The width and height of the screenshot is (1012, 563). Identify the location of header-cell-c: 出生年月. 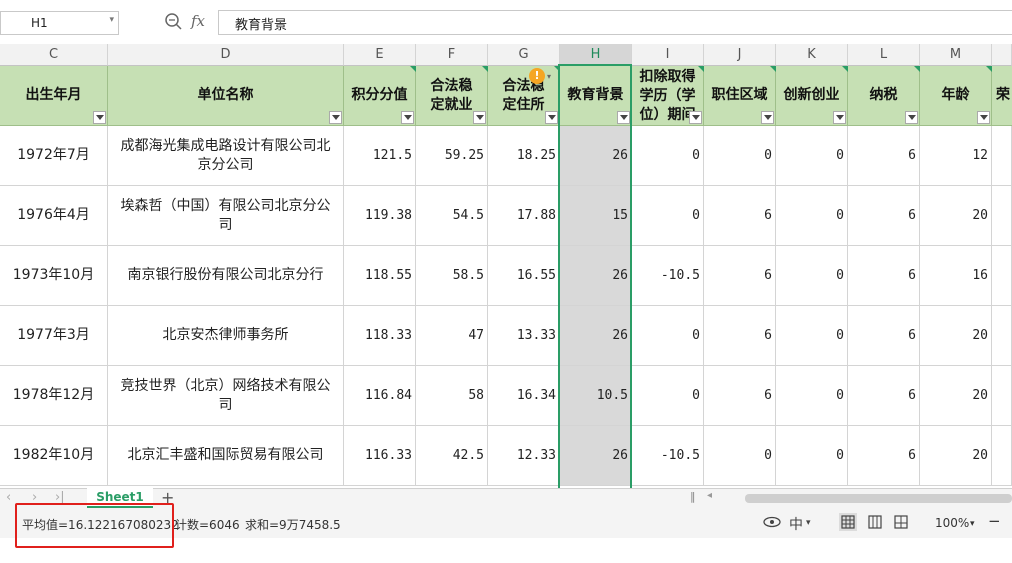
(54, 96).